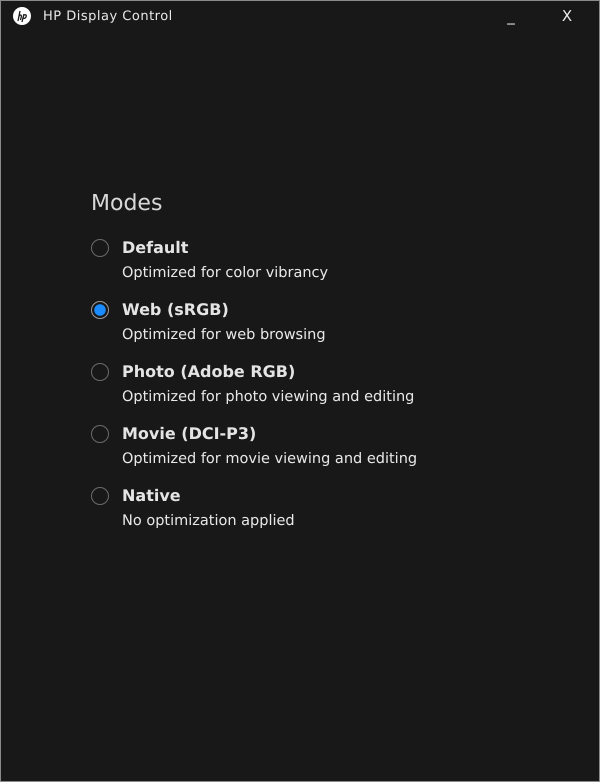 Image resolution: width=600 pixels, height=782 pixels. I want to click on close-button: X, so click(567, 16).